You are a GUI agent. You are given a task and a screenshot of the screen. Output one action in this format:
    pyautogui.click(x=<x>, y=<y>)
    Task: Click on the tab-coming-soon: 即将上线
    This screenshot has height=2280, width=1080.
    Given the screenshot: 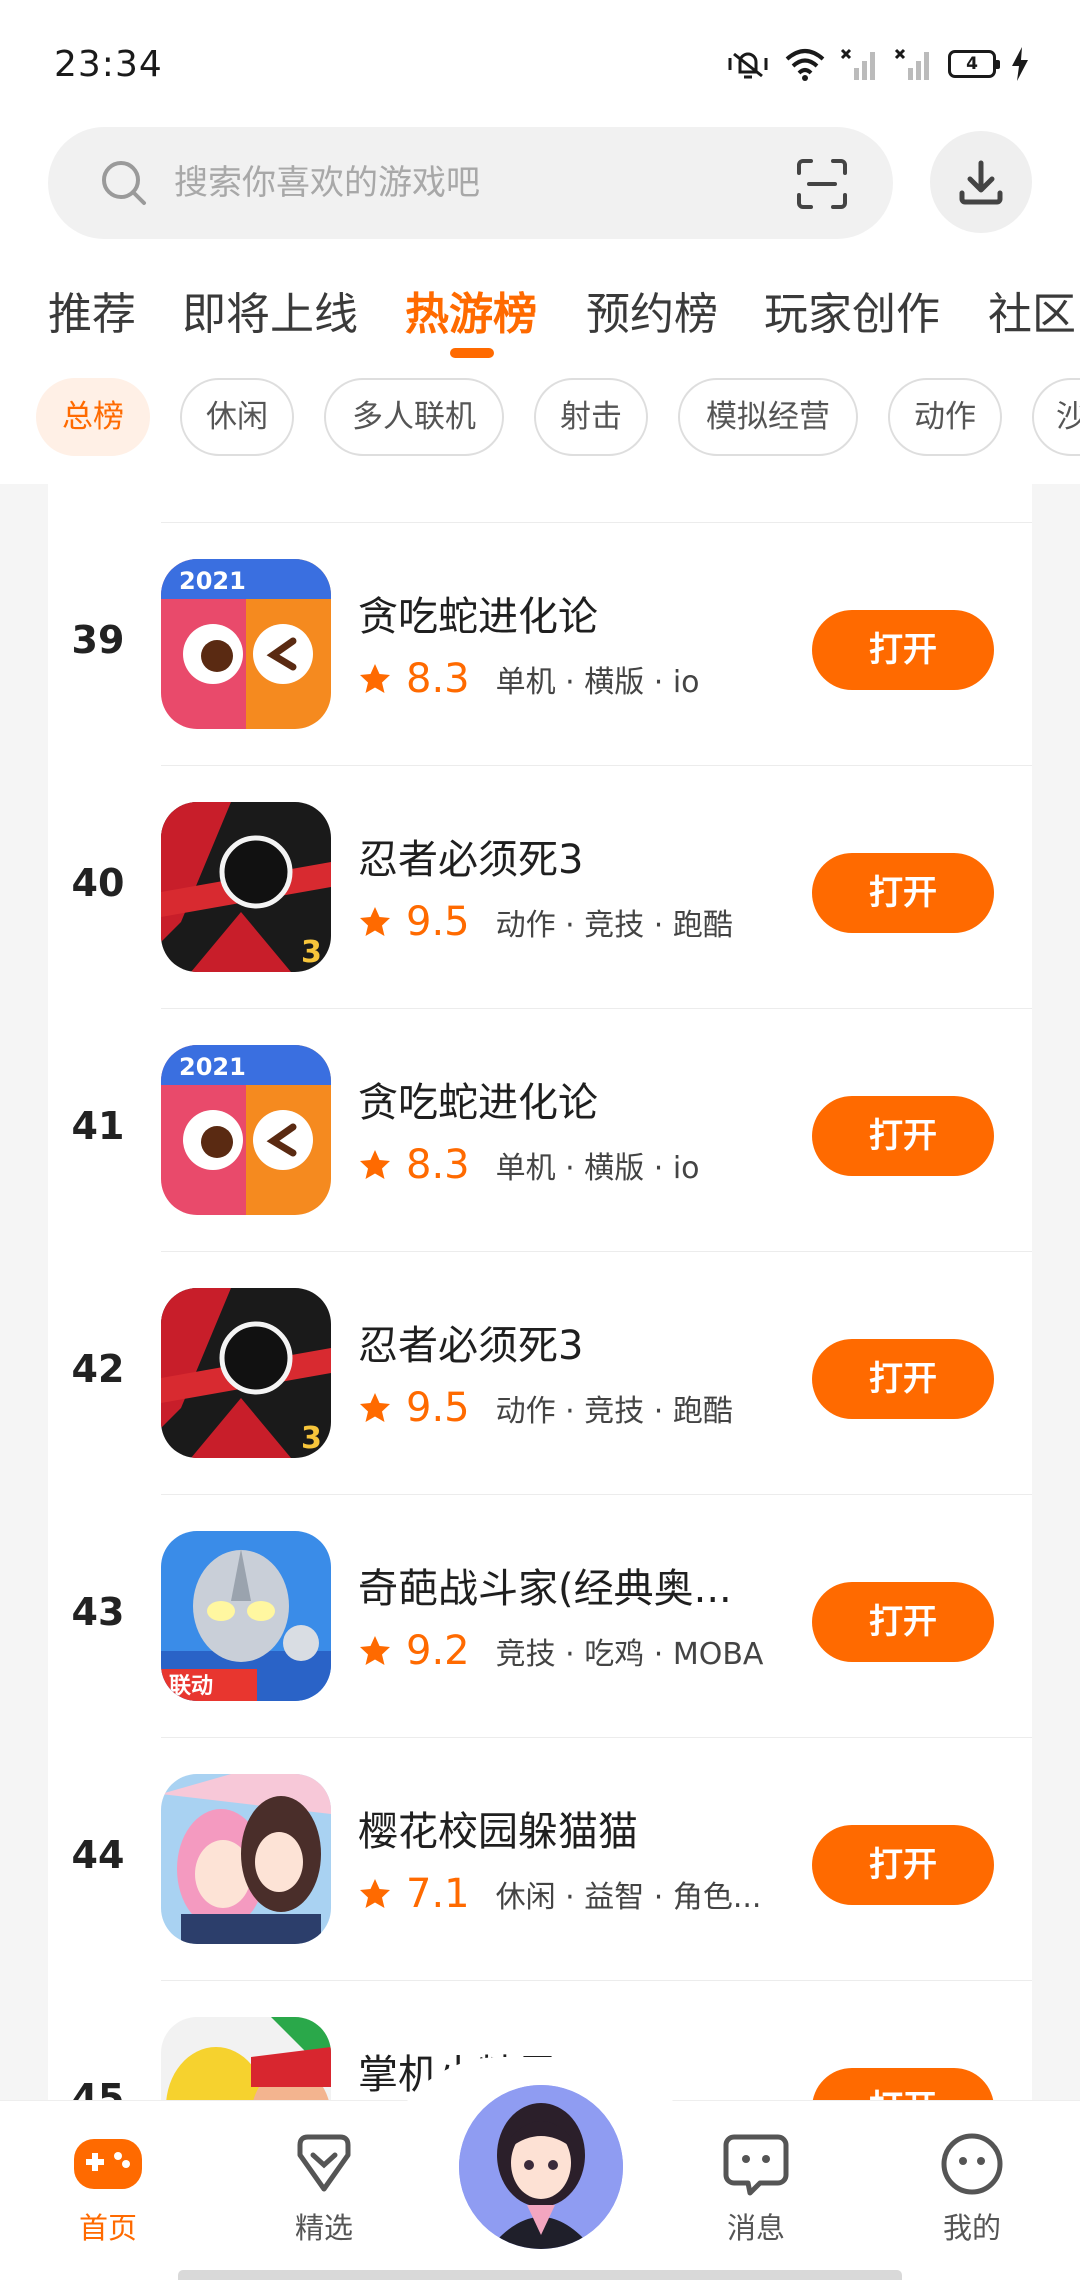 What is the action you would take?
    pyautogui.click(x=270, y=310)
    